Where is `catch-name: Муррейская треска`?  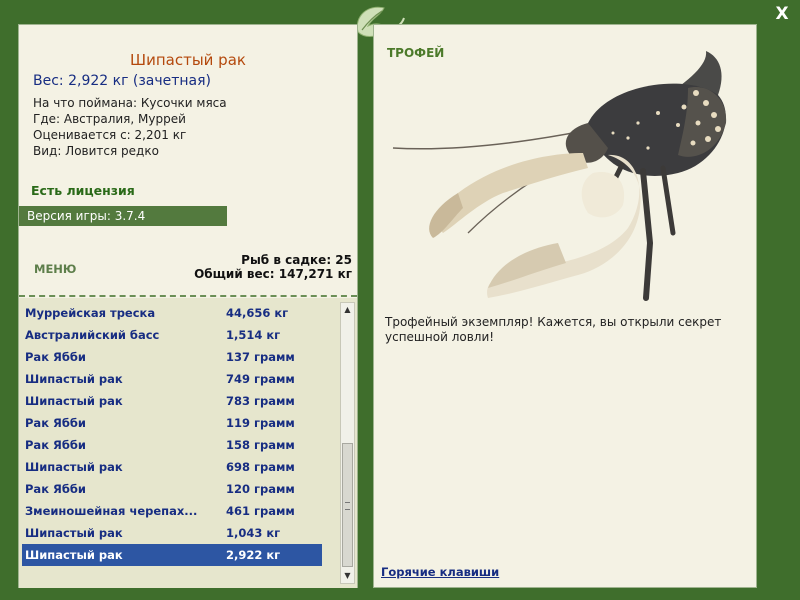 catch-name: Муррейская треска is located at coordinates (90, 313).